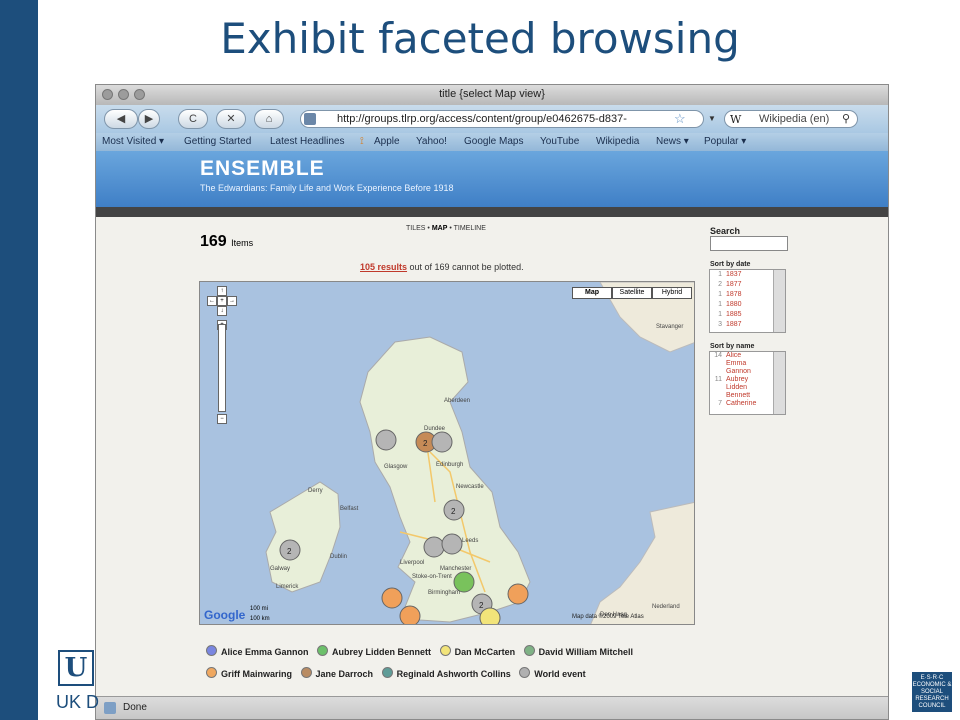 The width and height of the screenshot is (960, 720). I want to click on bookmark-getting-started: Getting Started, so click(217, 141).